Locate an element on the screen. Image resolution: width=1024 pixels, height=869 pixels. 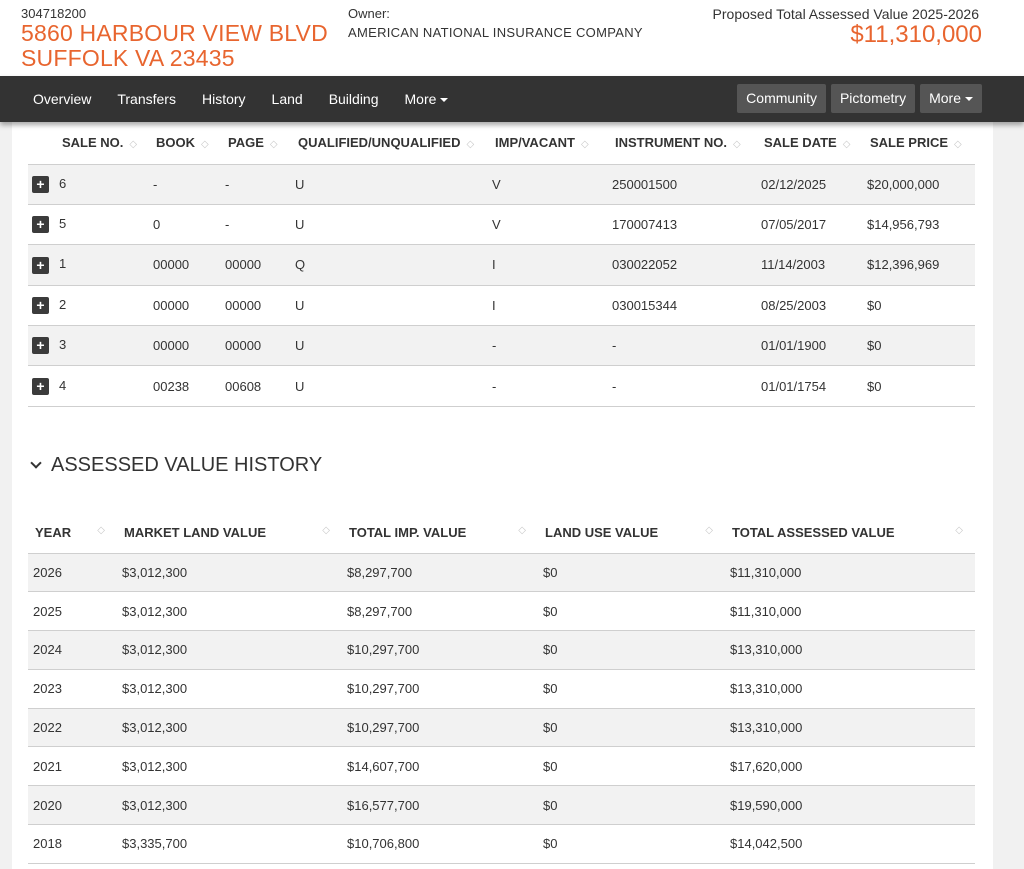
col-imp-vacant: IMP/VACANT ◇ is located at coordinates (538, 143).